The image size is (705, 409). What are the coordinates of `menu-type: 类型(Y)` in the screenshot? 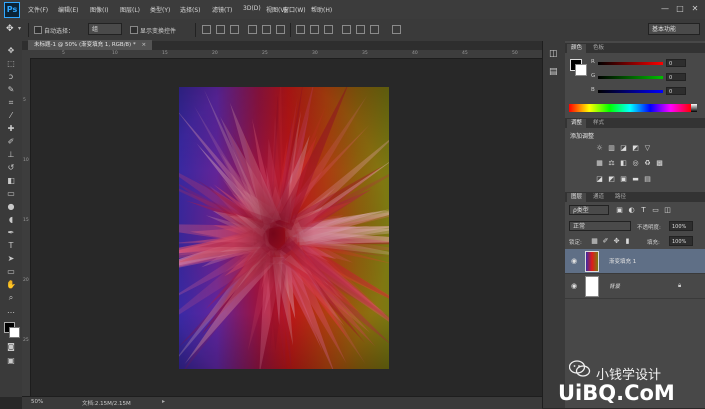 It's located at (160, 9).